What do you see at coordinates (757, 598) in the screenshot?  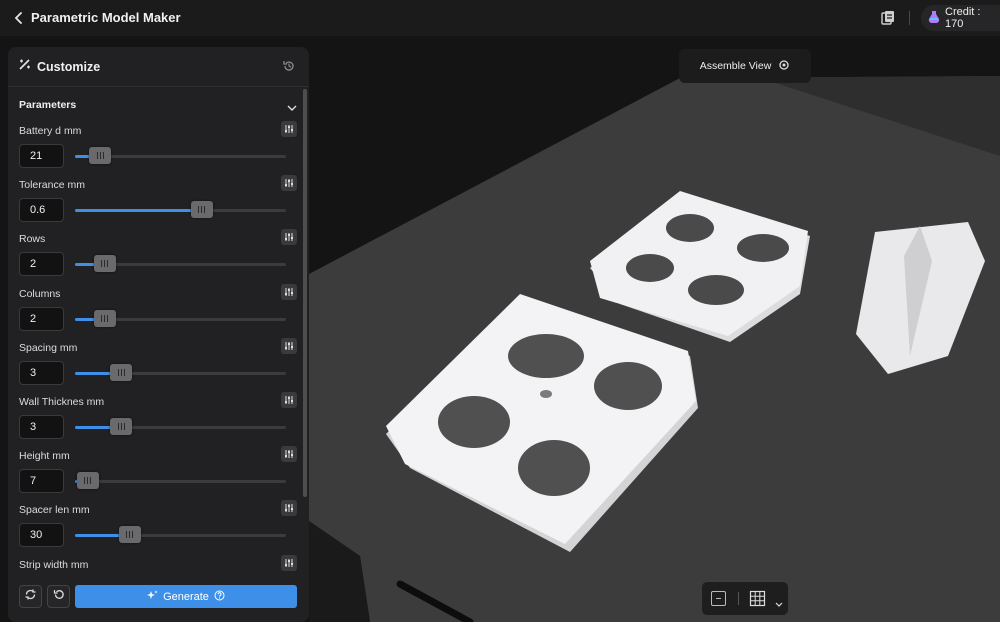 I see `grid-icon` at bounding box center [757, 598].